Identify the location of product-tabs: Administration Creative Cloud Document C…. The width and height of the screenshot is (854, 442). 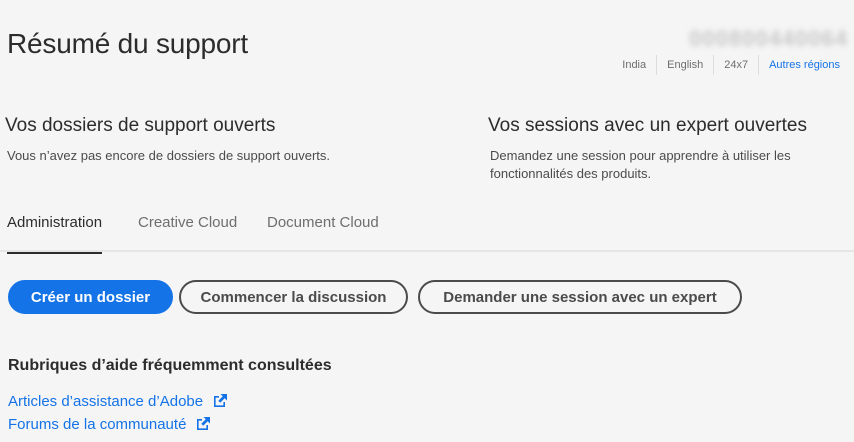
(427, 230).